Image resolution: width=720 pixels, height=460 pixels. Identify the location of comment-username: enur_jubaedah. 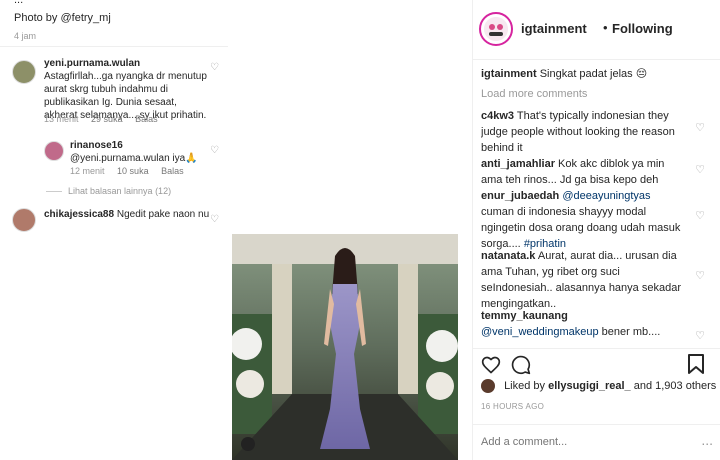
(520, 196).